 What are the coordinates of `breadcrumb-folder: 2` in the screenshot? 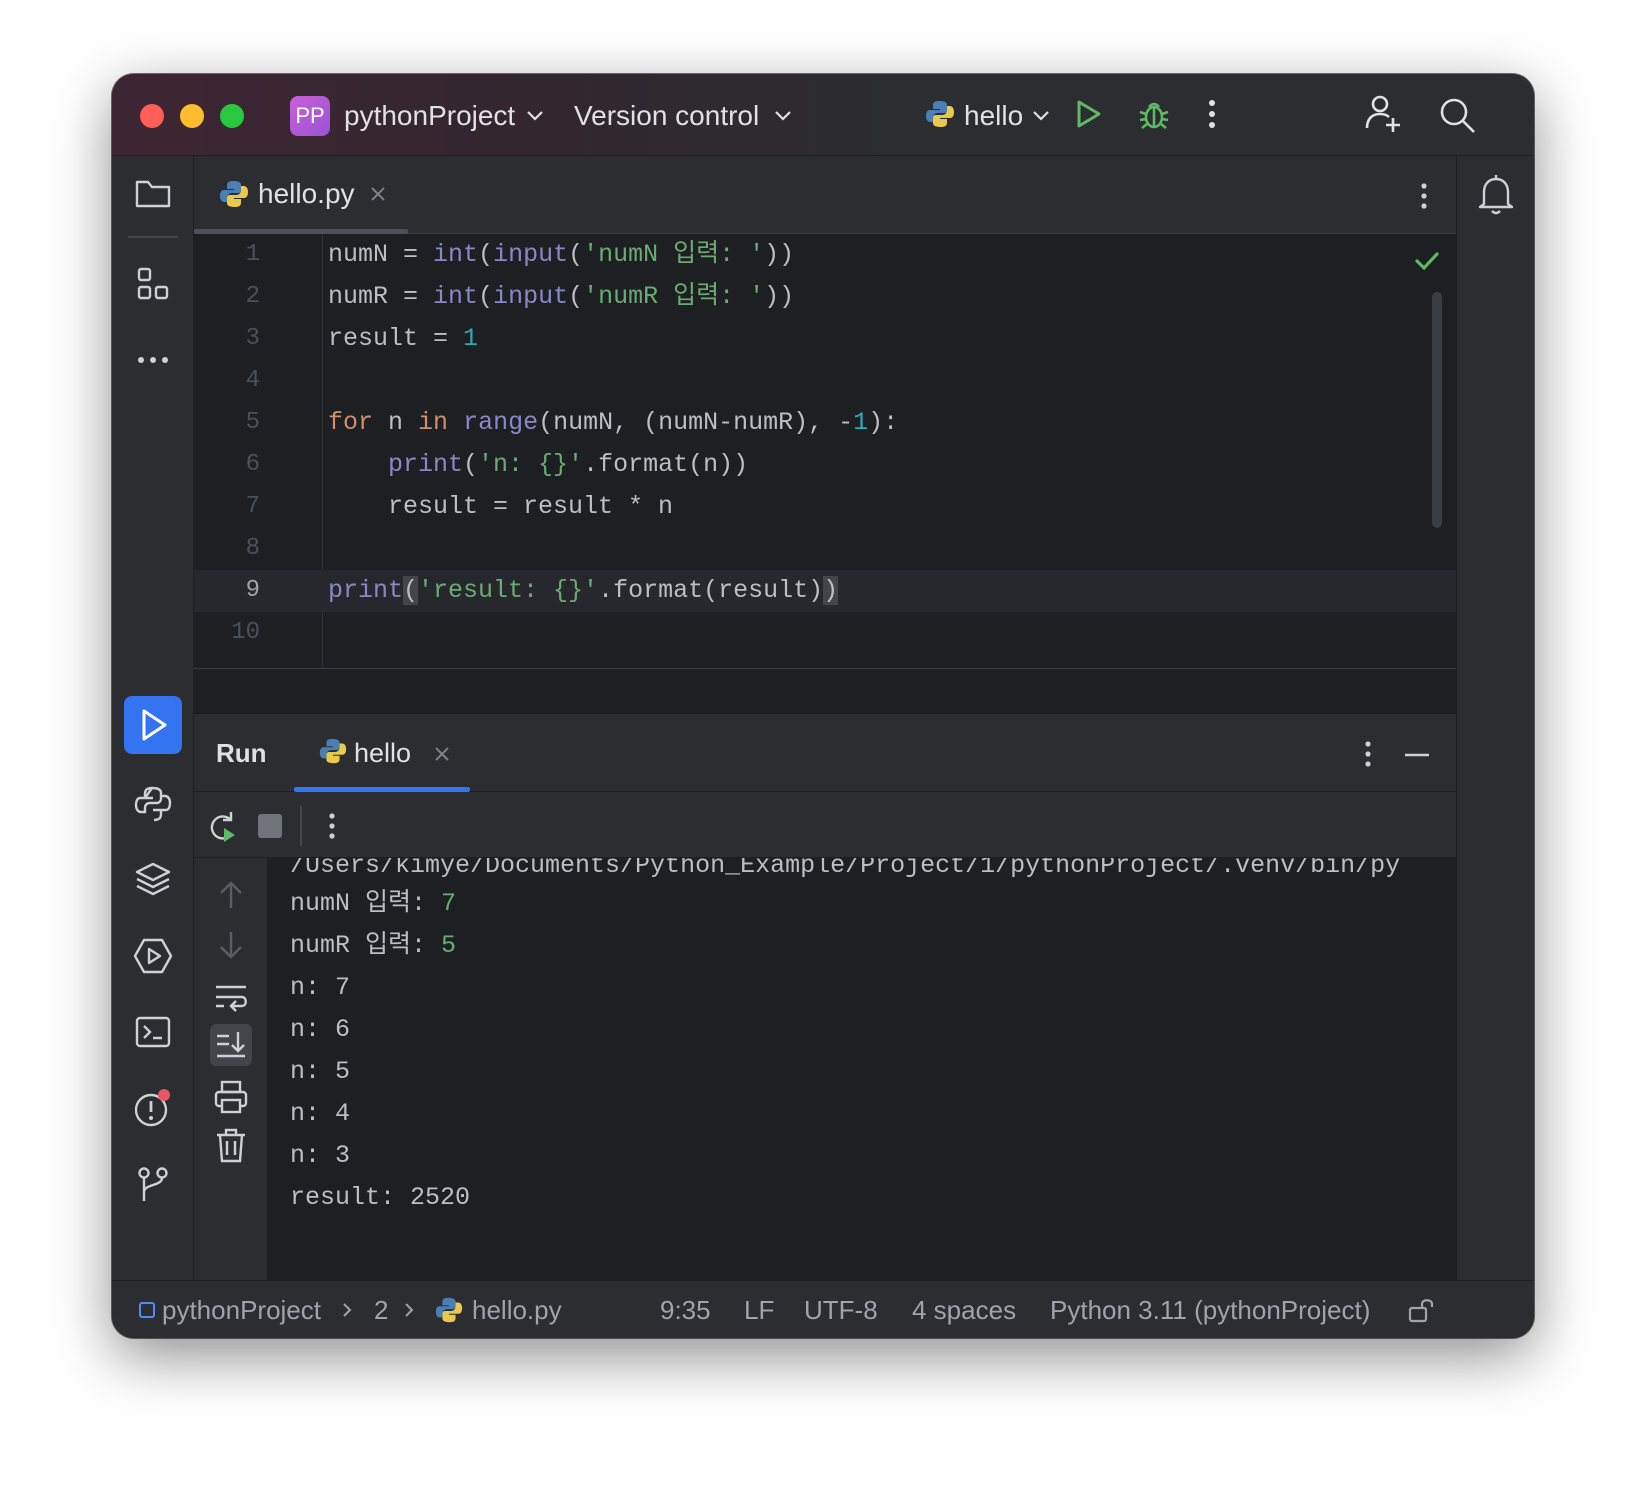 It's located at (381, 1309).